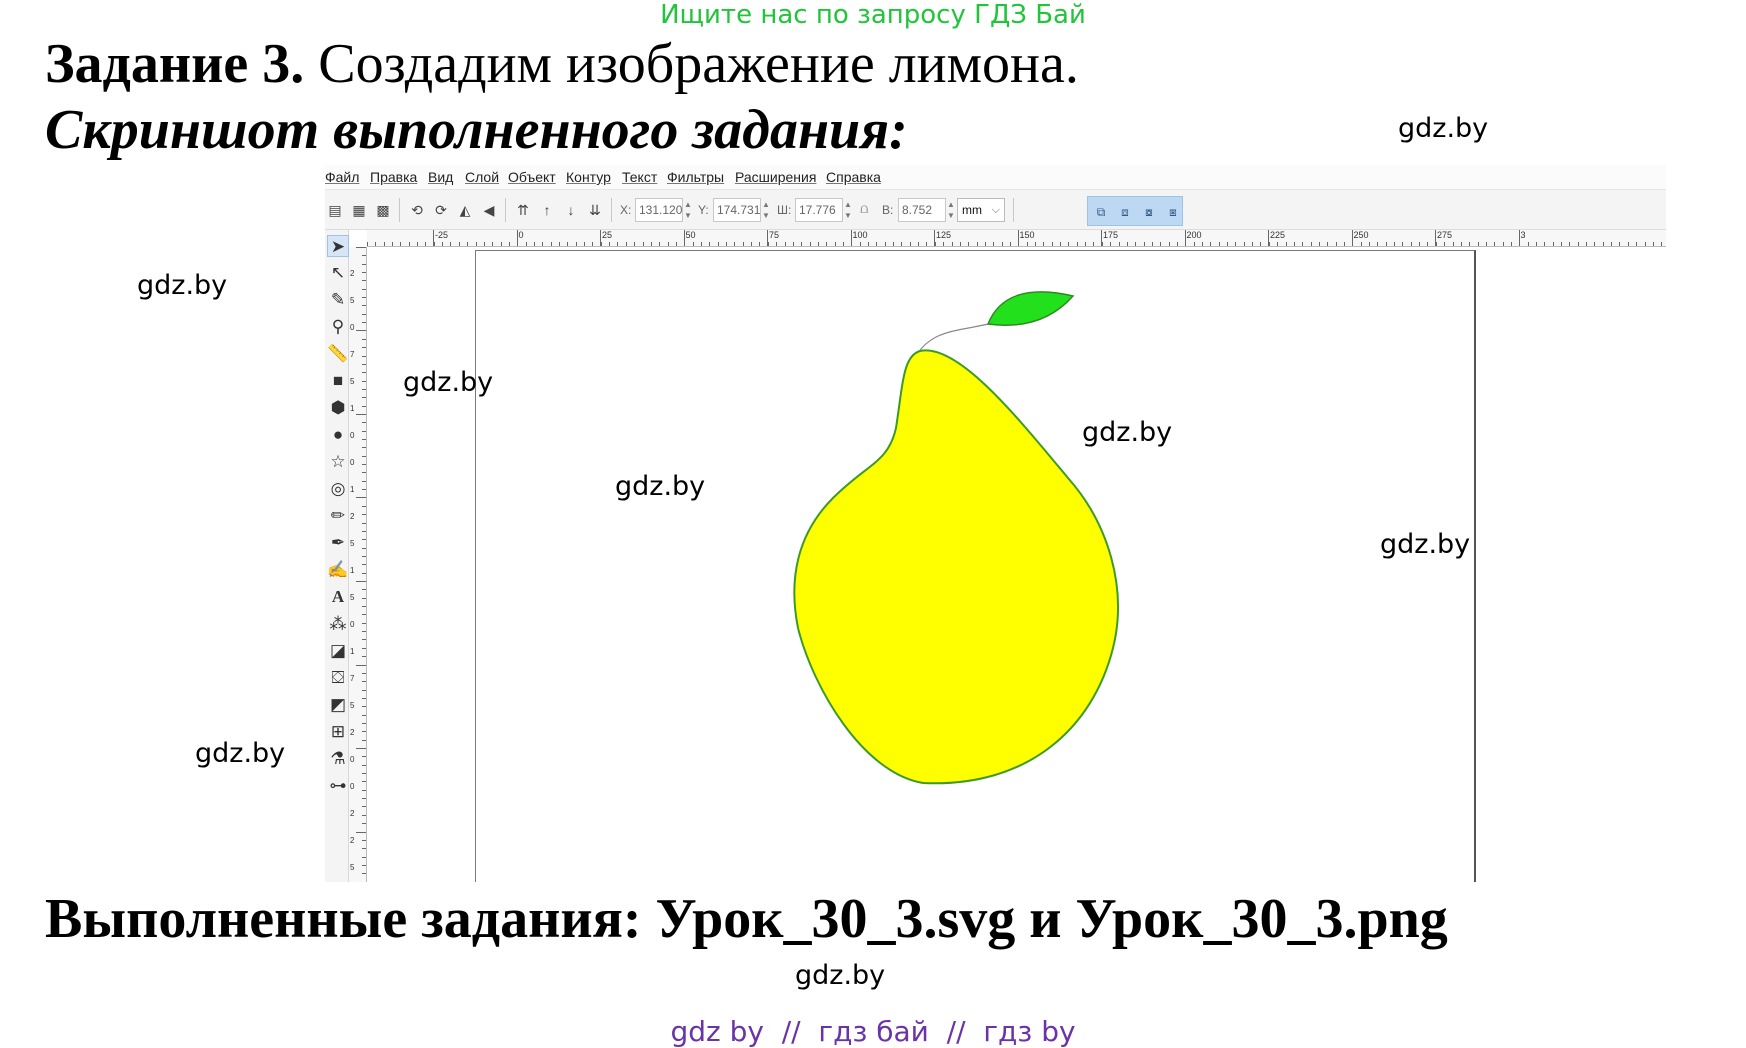 This screenshot has width=1746, height=1048. I want to click on x-field: 131.120, so click(659, 210).